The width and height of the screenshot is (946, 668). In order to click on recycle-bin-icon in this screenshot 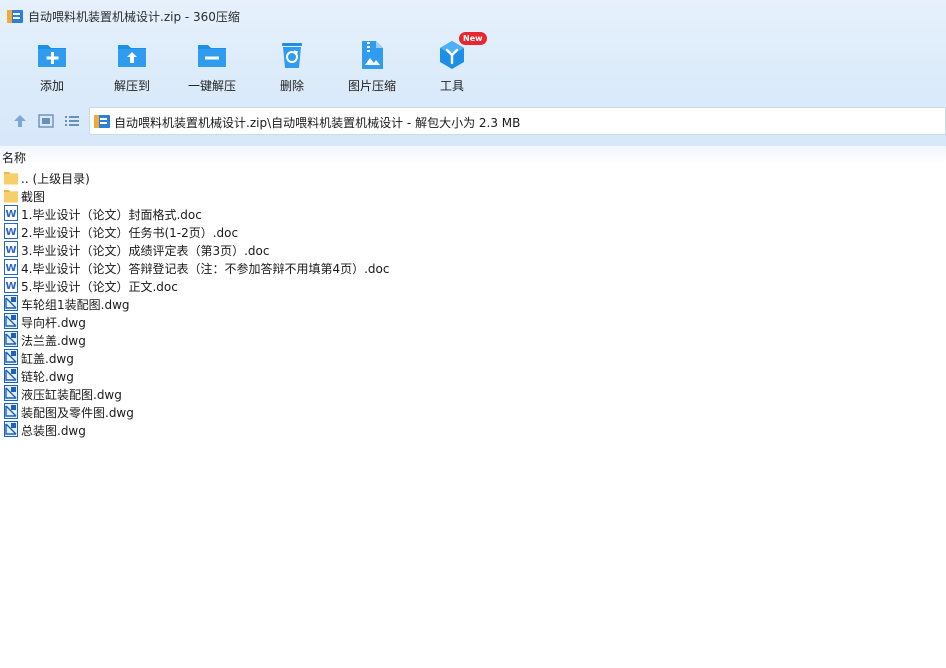, I will do `click(292, 55)`.